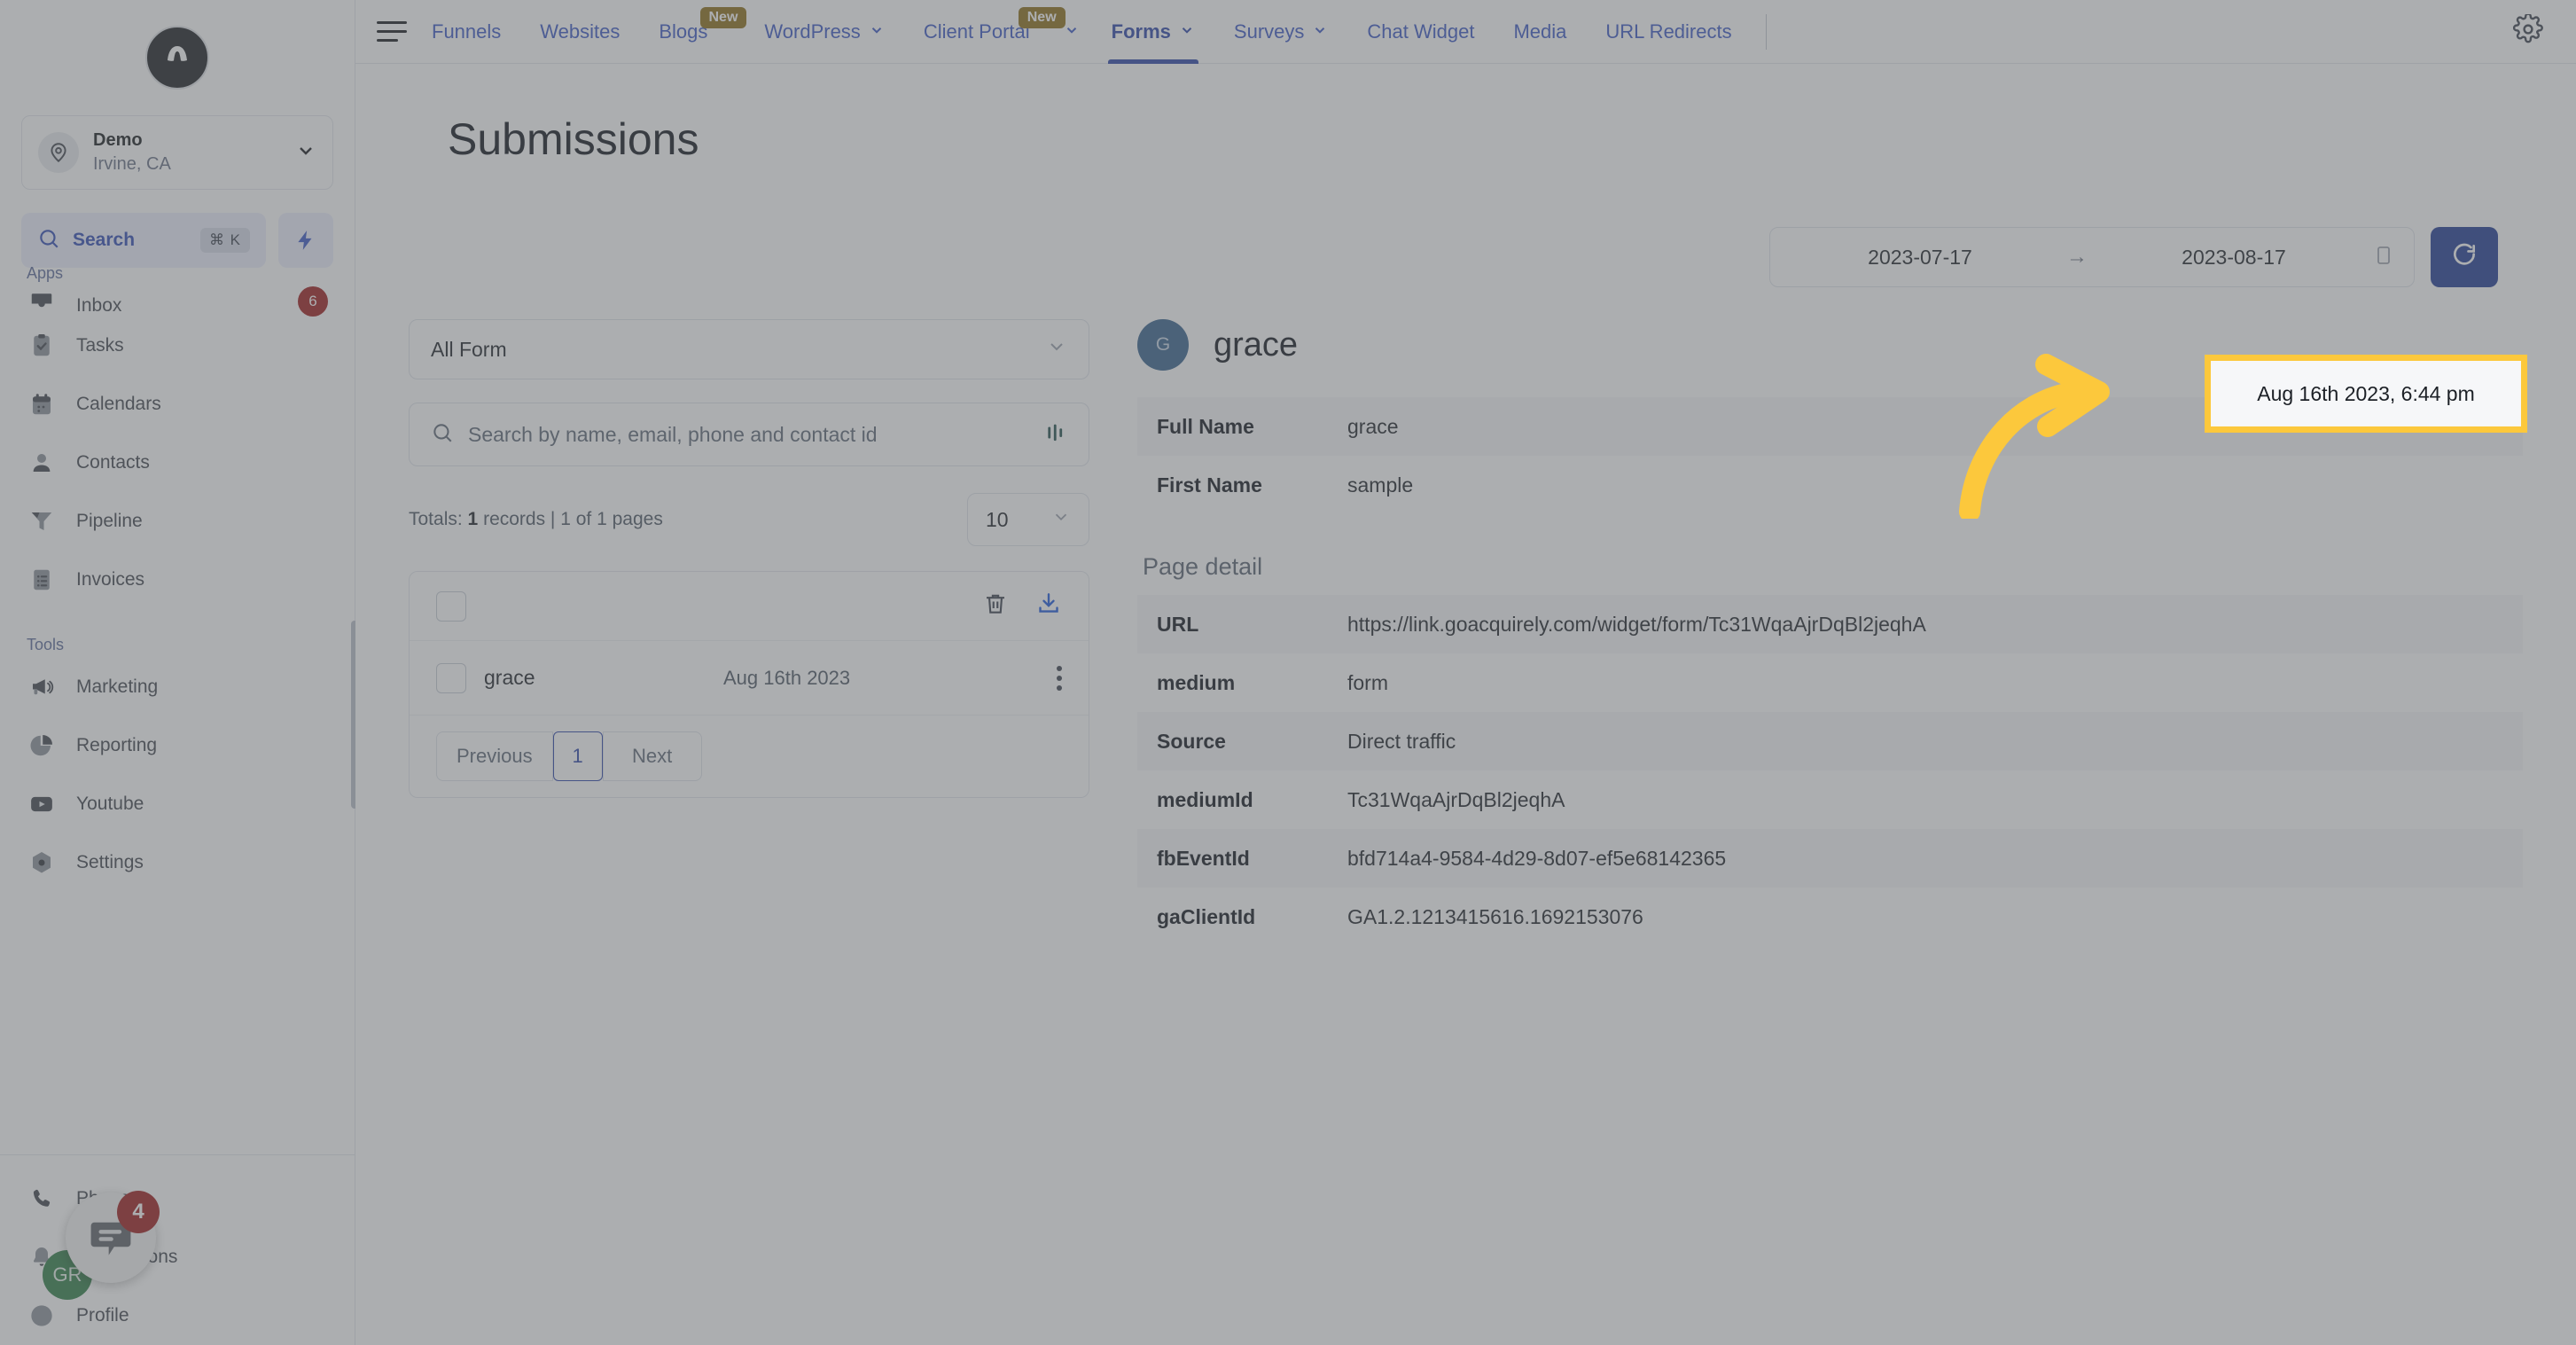 This screenshot has height=1345, width=2576. I want to click on table-row: mediumId Tc31WqaAjrDqBl2jeqhA, so click(1830, 800).